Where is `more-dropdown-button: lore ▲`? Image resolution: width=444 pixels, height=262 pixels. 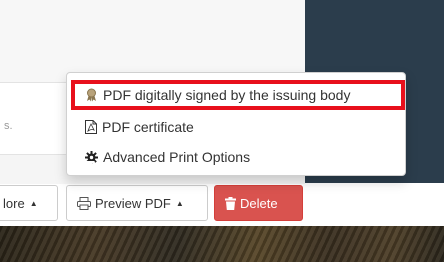
more-dropdown-button: lore ▲ is located at coordinates (29, 203).